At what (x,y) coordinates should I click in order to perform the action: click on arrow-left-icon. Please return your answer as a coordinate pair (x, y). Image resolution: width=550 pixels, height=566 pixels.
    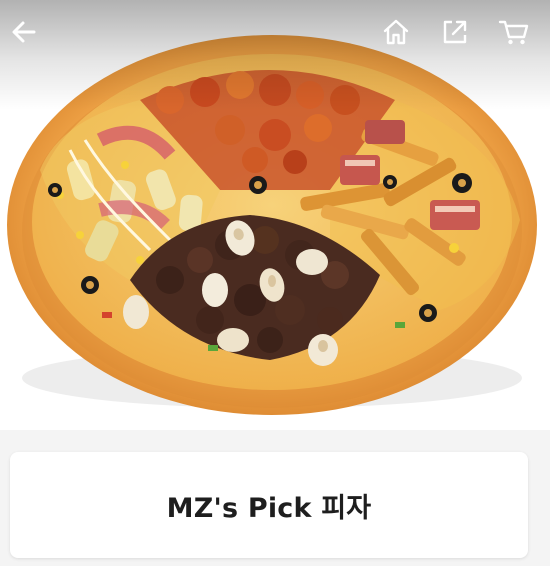
    Looking at the image, I should click on (24, 32).